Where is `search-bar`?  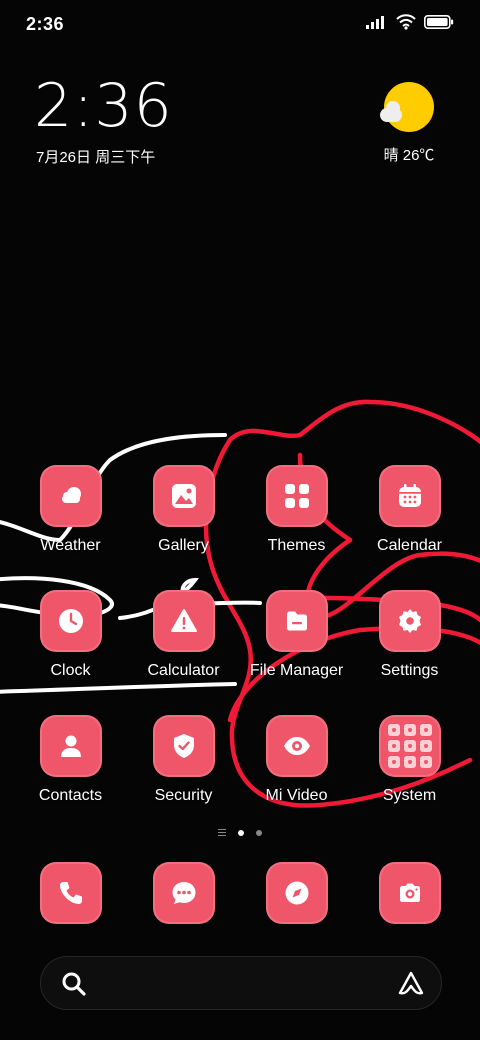
search-bar is located at coordinates (241, 983).